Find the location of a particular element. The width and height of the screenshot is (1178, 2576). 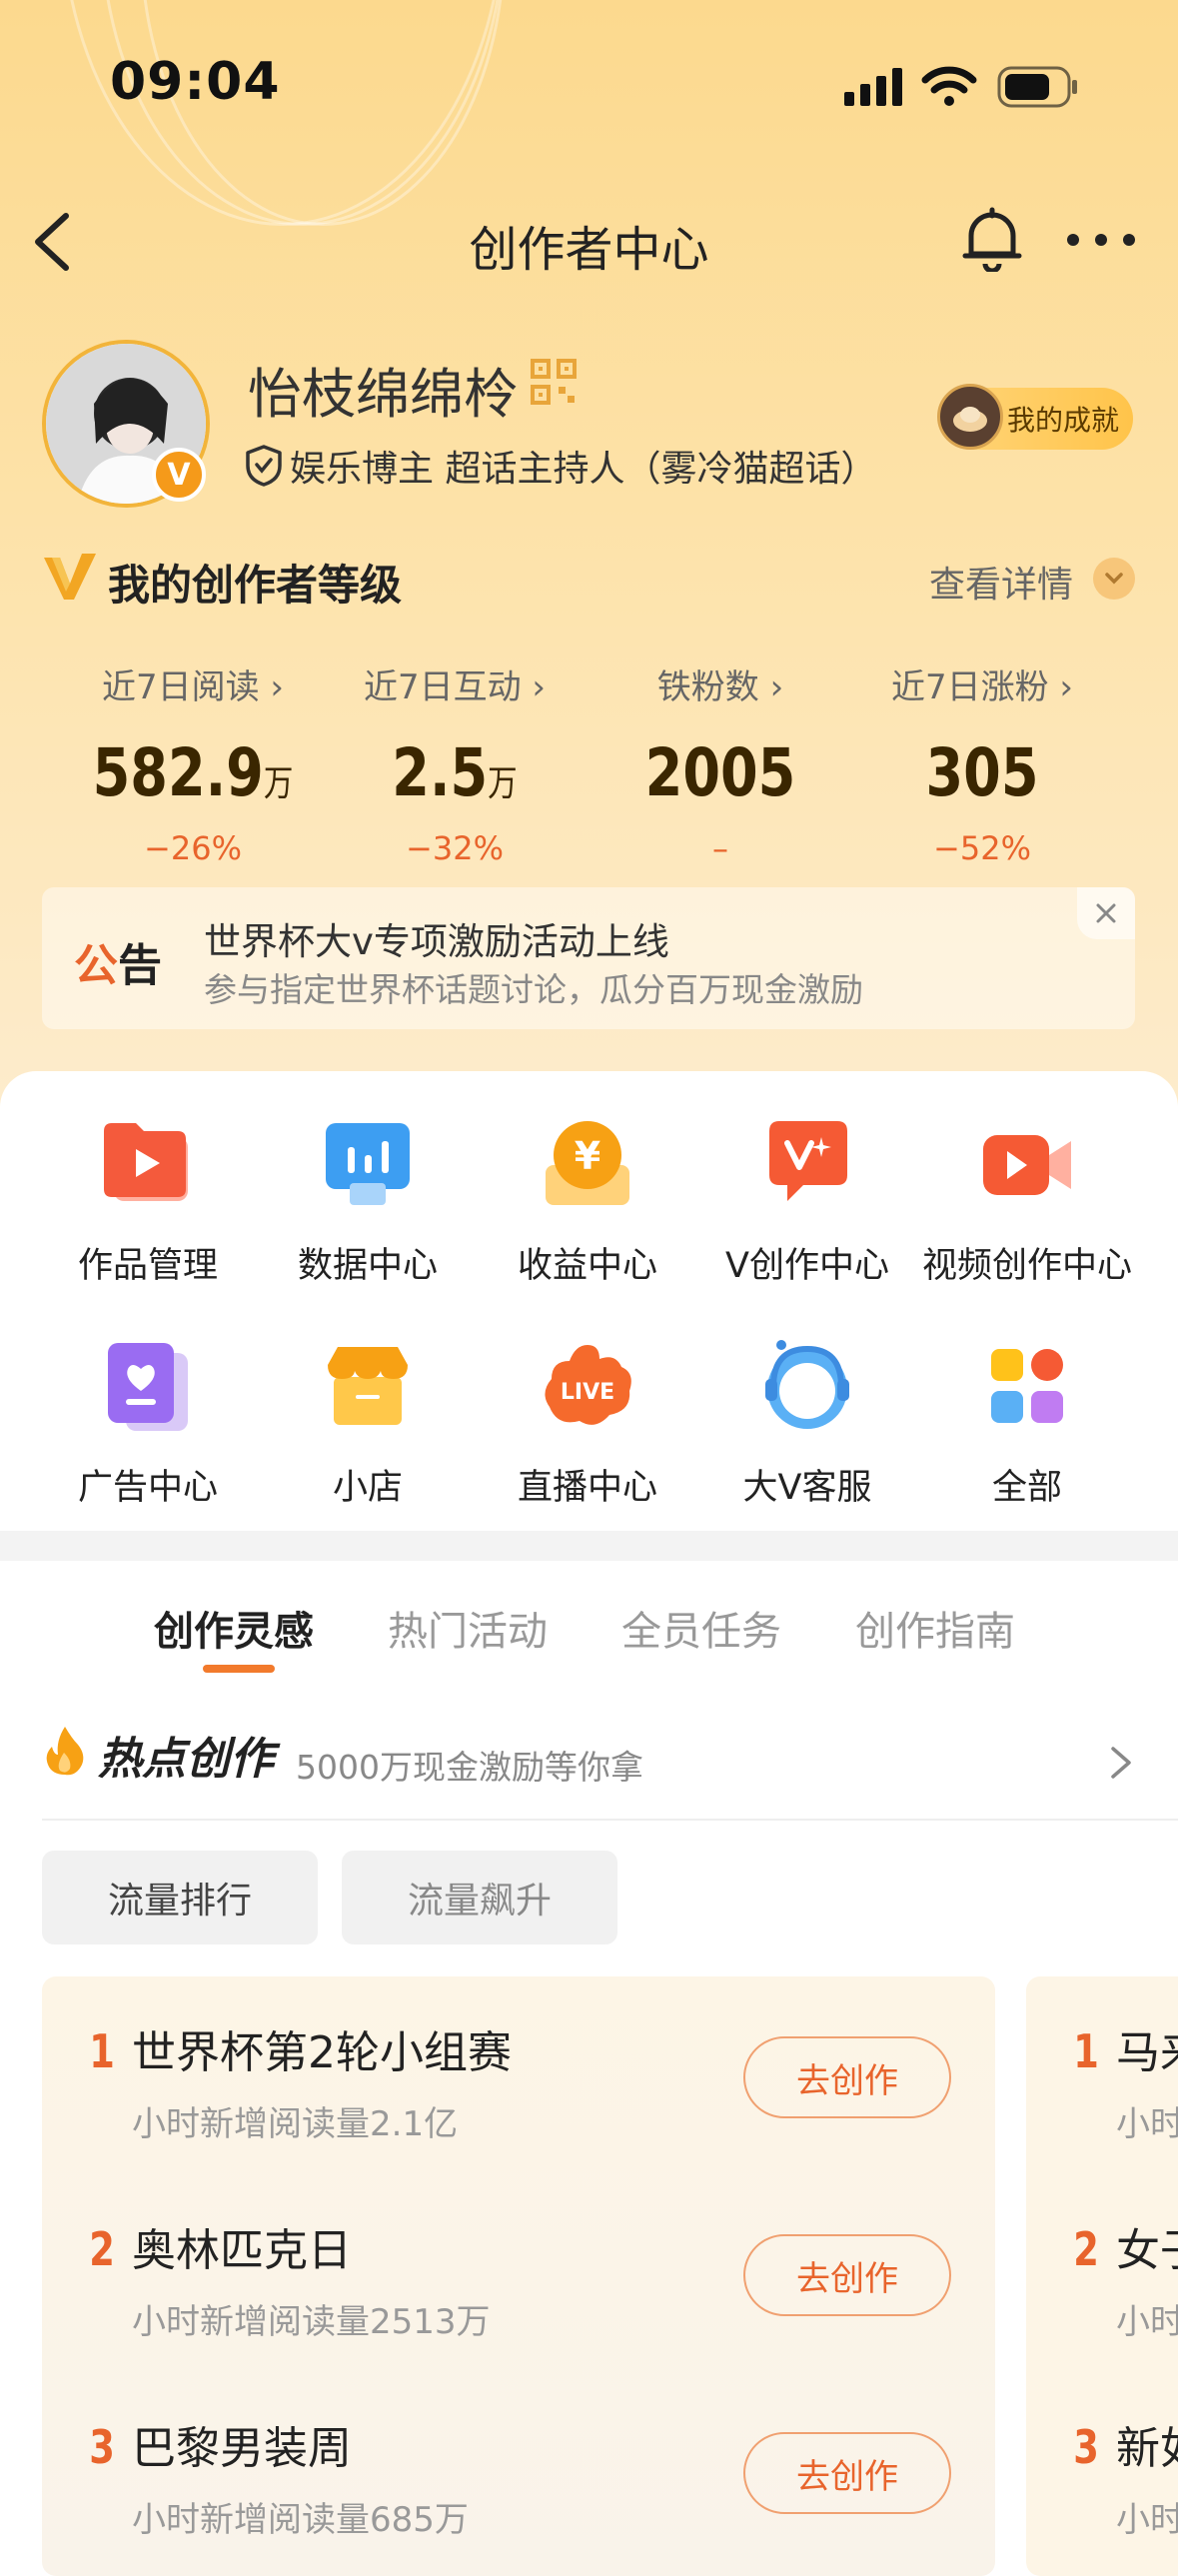

chevron-right-icon is located at coordinates (1121, 1765).